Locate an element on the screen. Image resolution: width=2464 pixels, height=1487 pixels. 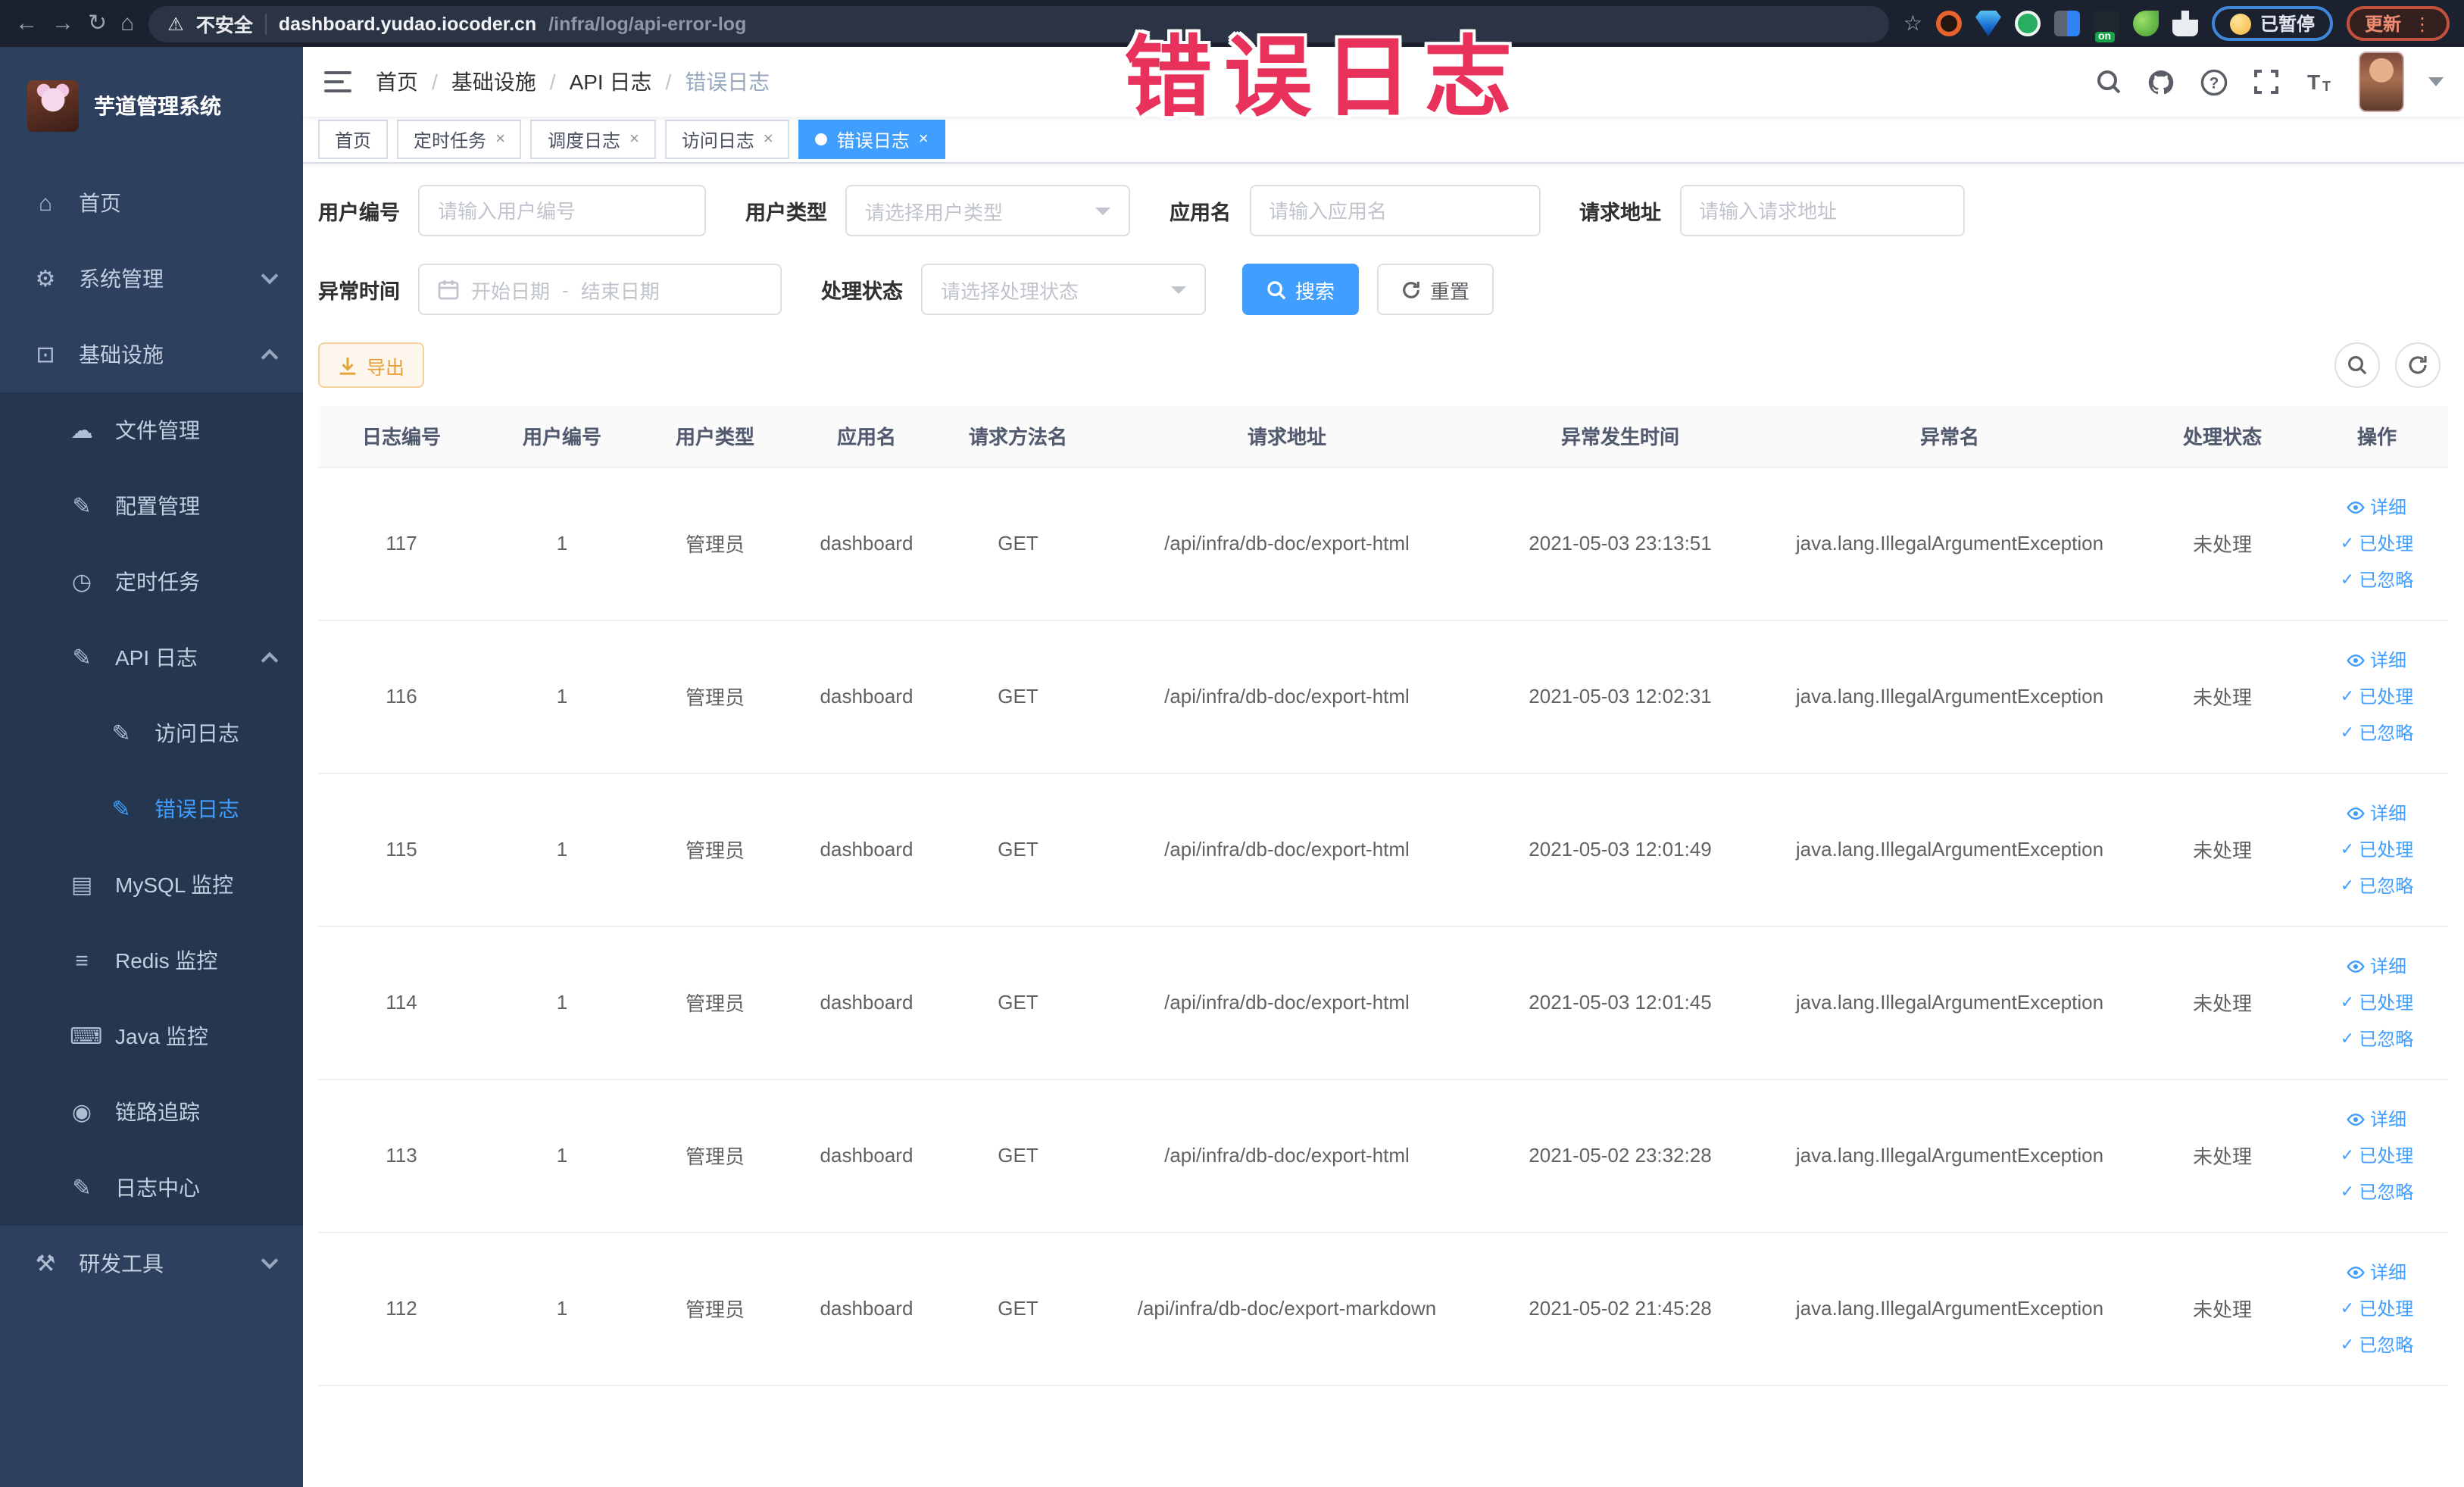
sidebar-item-研发工具: ⚒ 研发工具 is located at coordinates (151, 1263).